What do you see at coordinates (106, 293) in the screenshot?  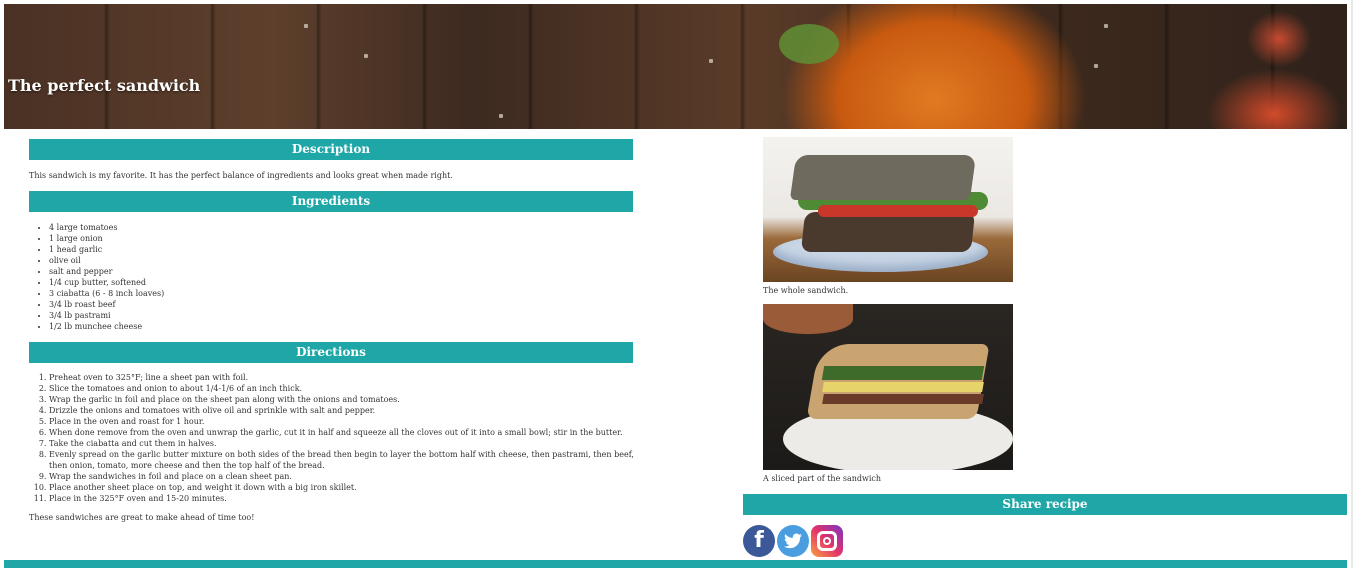 I see `list-item: 3 ciabatta (6 - 8 inch loaves)` at bounding box center [106, 293].